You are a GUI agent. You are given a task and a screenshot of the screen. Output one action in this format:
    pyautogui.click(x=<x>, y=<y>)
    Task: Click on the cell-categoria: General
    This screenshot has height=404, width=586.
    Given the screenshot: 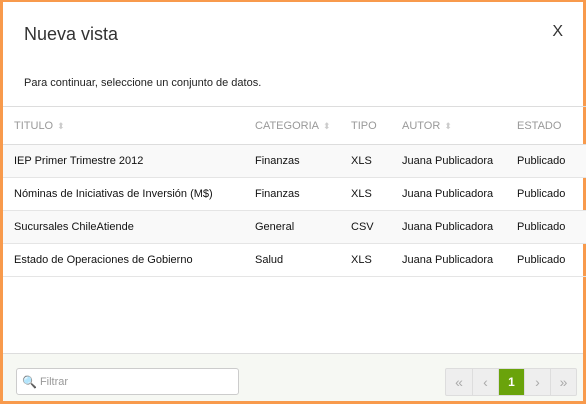 What is the action you would take?
    pyautogui.click(x=303, y=227)
    